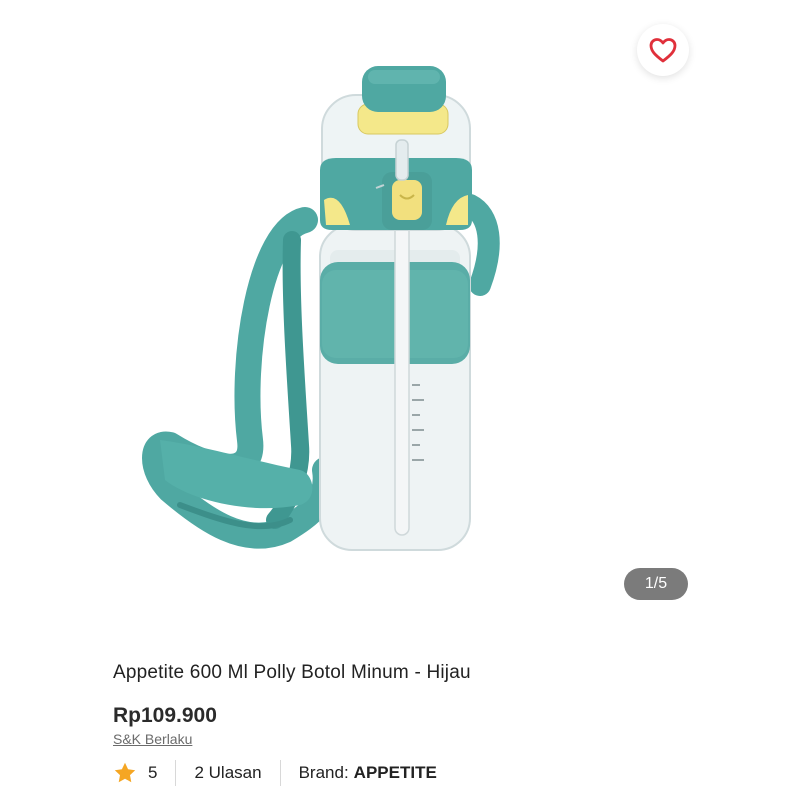  I want to click on heart-outline-icon, so click(663, 50).